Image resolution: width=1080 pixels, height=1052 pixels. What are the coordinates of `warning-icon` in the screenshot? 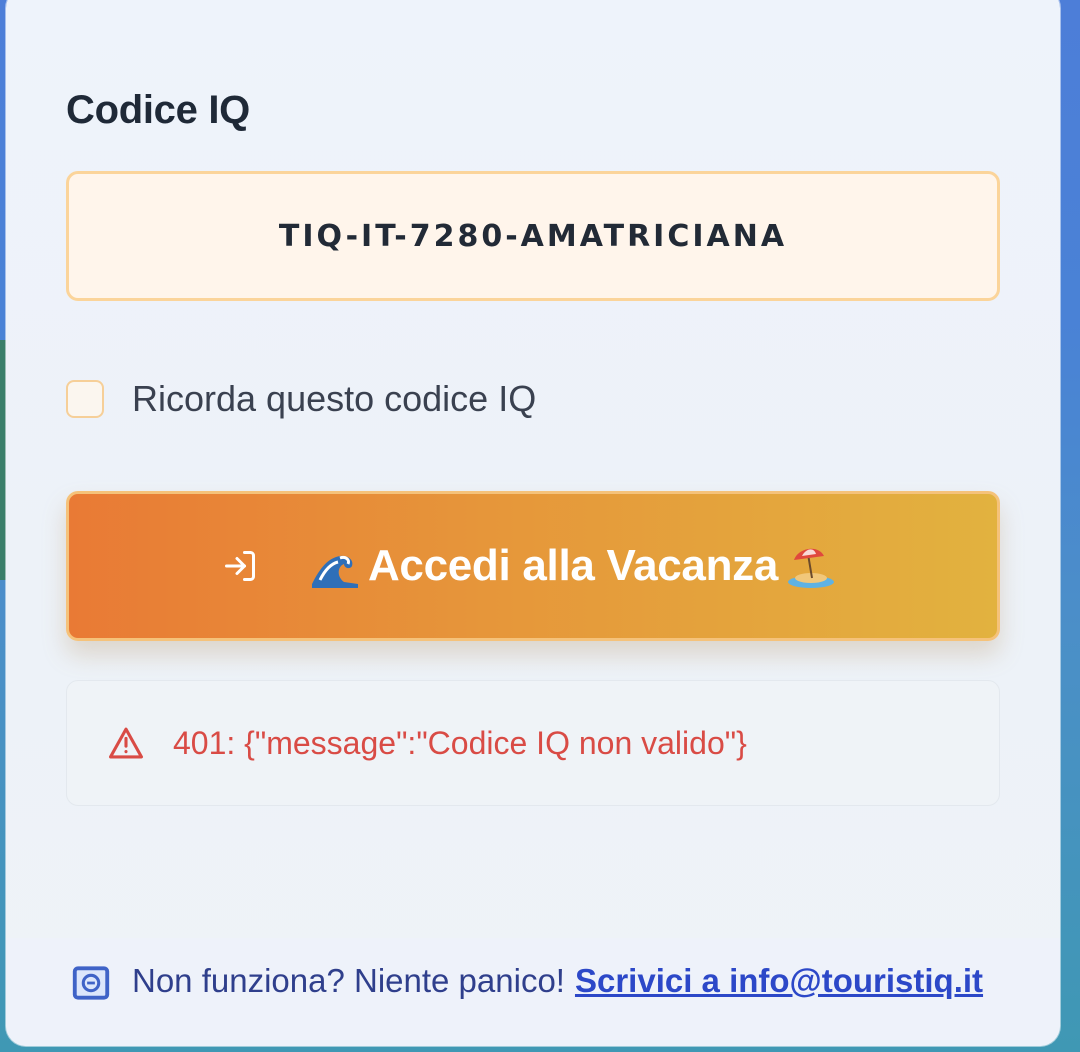 It's located at (126, 743).